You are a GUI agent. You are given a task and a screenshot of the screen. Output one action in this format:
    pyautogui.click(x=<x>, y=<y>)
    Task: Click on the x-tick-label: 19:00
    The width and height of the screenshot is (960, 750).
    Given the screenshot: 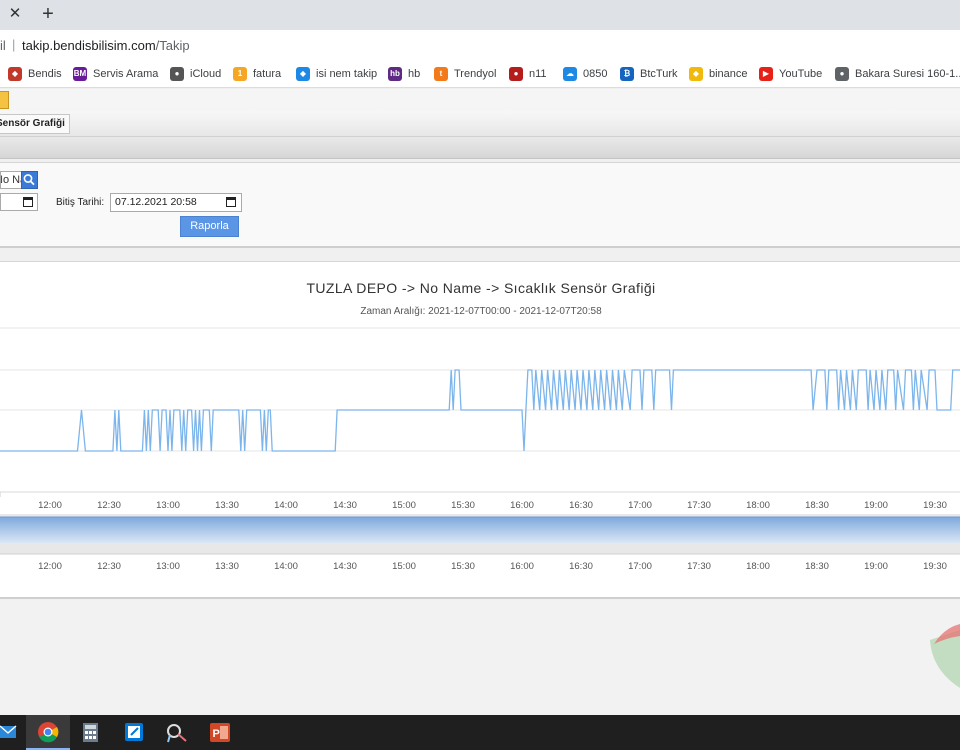 What is the action you would take?
    pyautogui.click(x=876, y=505)
    